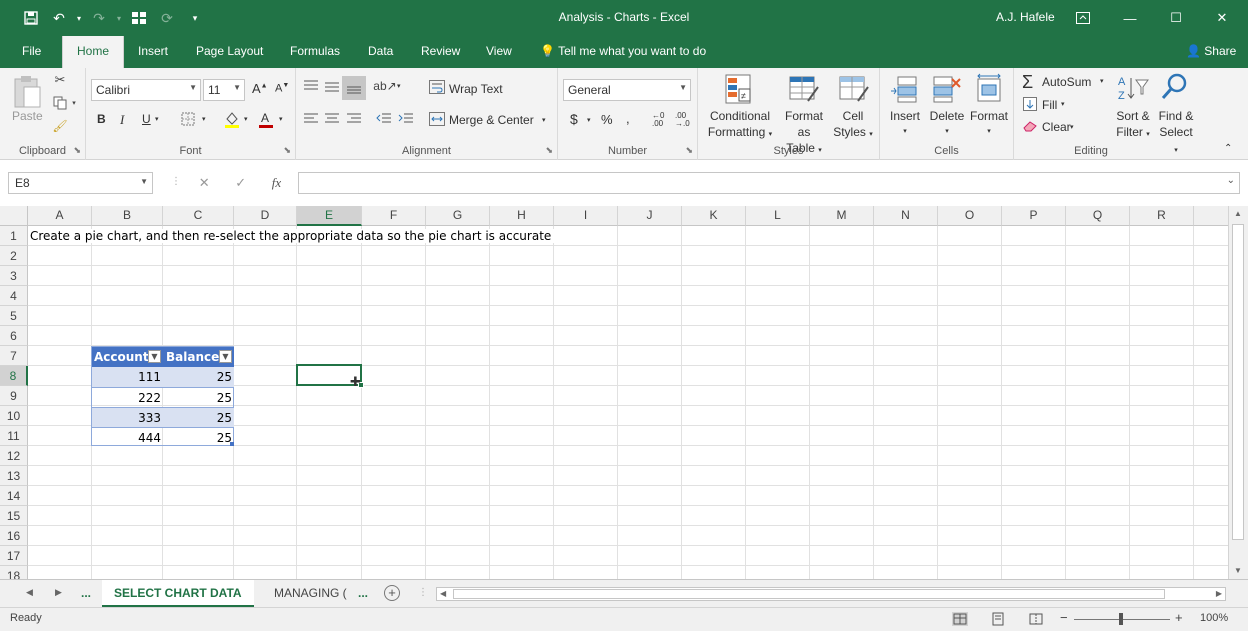  Describe the element at coordinates (281, 119) in the screenshot. I see `font-color-dropdown-icon: ▾` at that location.